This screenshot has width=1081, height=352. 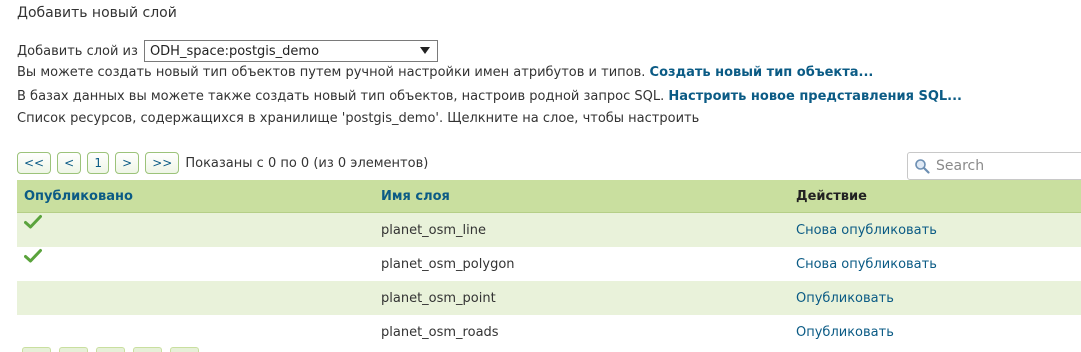 I want to click on table-row: planet_osm_polygon Снова опубликовать, so click(x=549, y=264).